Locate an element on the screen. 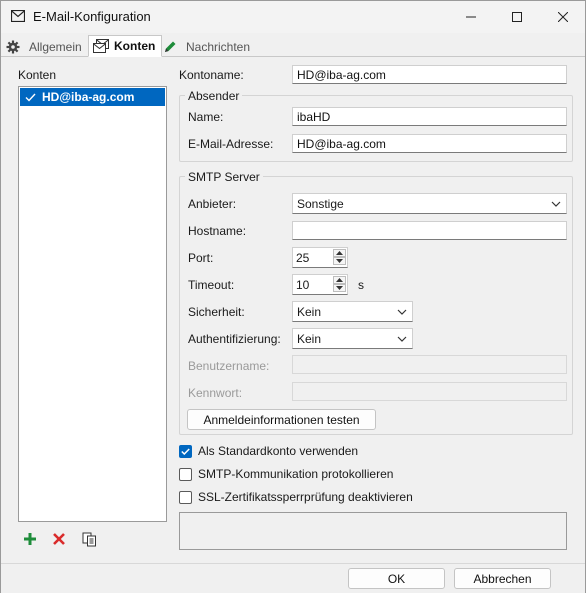  port-label: Port: is located at coordinates (201, 258).